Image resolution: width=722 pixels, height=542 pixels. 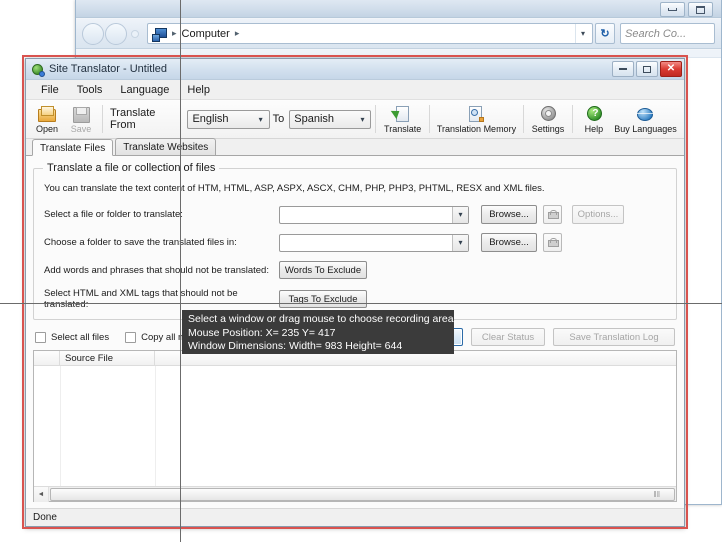 I want to click on back-button, so click(x=93, y=33).